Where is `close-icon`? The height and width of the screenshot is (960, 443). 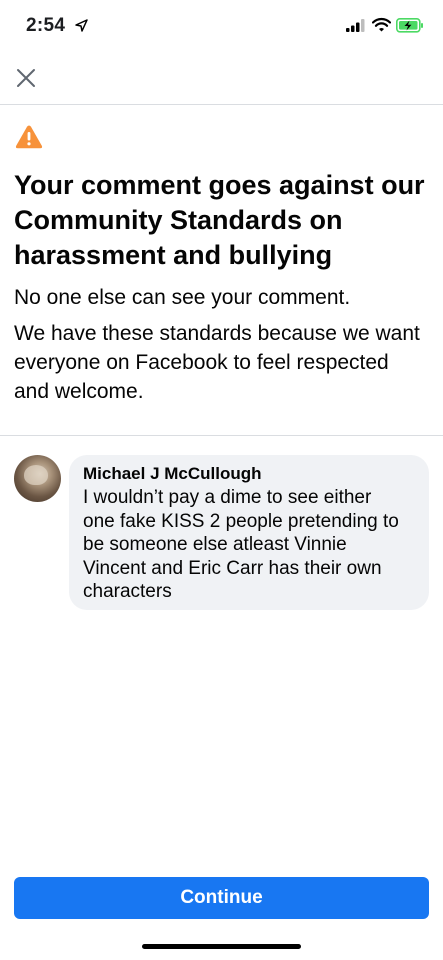
close-icon is located at coordinates (26, 78).